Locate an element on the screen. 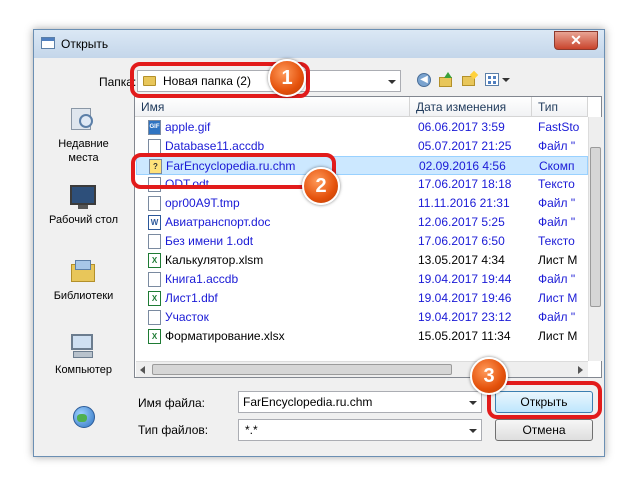 This screenshot has width=635, height=487. file-date: 02.09.2016 4:56 is located at coordinates (462, 166).